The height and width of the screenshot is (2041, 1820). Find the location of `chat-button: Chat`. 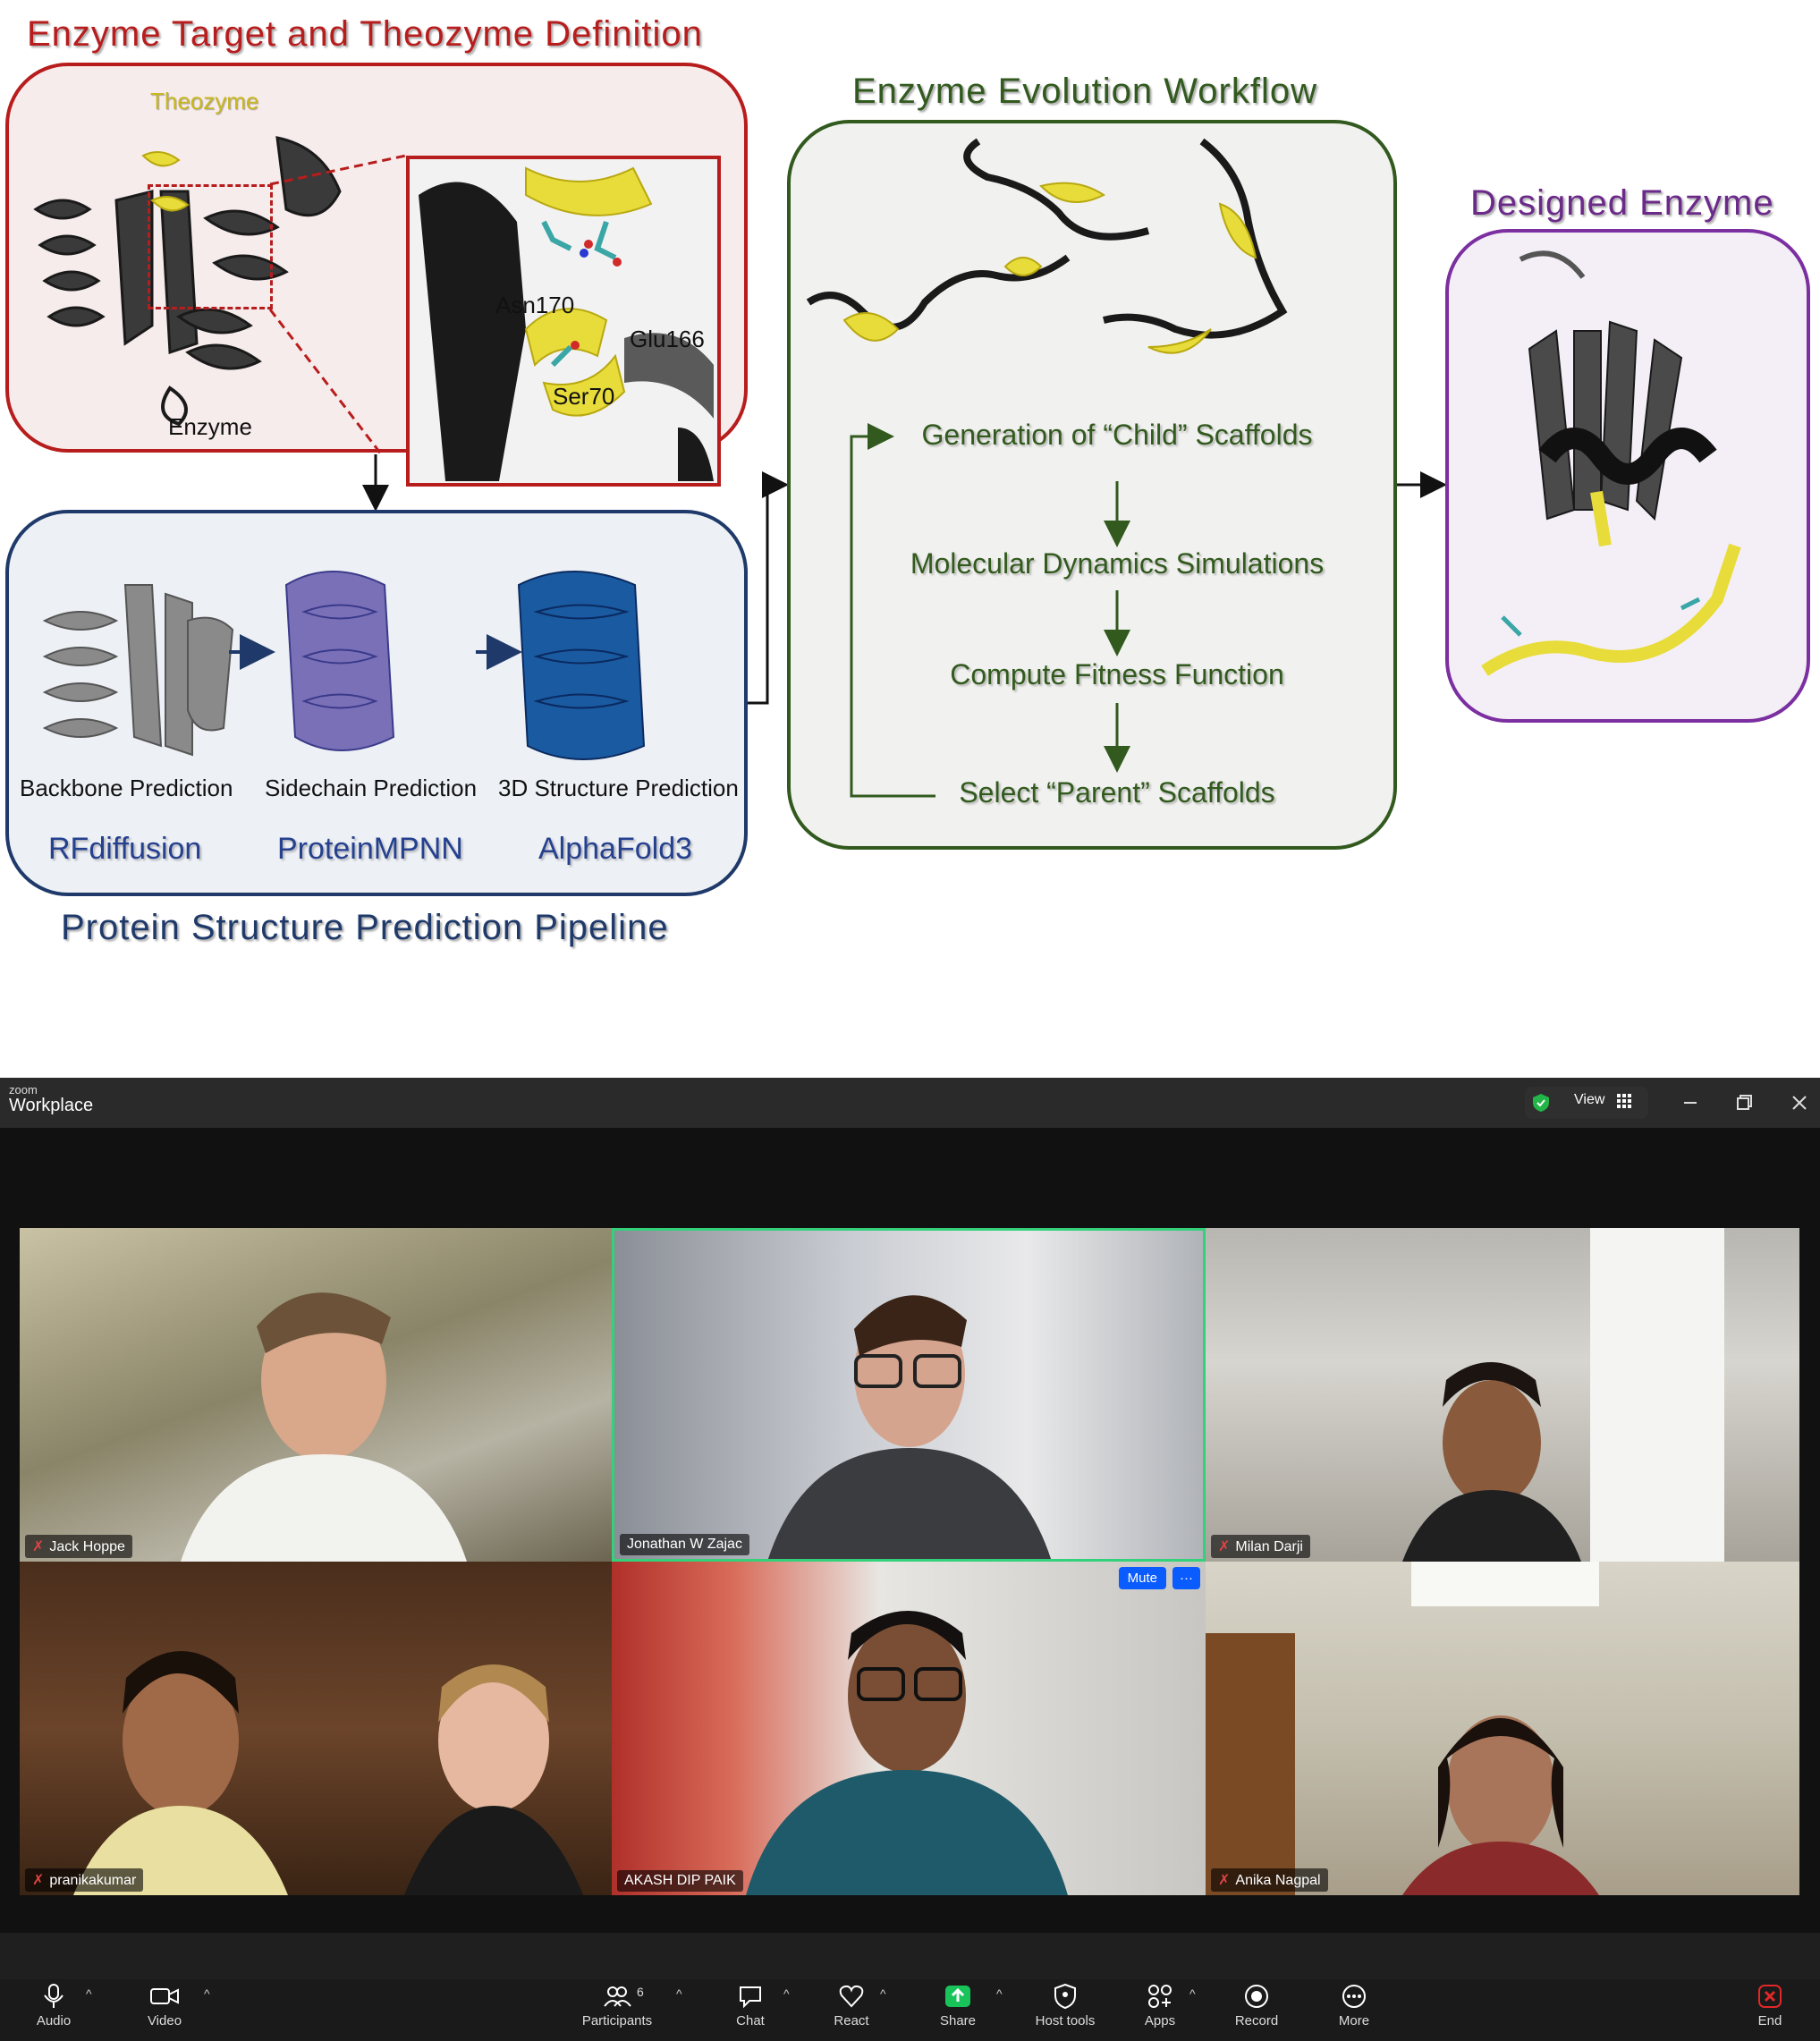

chat-button: Chat is located at coordinates (750, 2006).